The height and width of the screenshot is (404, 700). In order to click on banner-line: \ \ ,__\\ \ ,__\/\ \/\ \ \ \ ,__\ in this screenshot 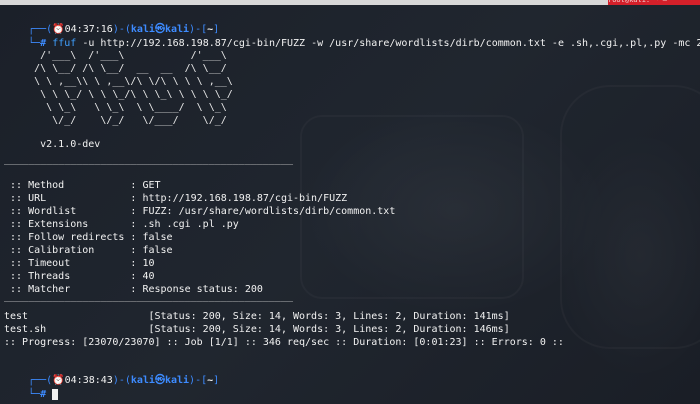, I will do `click(118, 81)`.